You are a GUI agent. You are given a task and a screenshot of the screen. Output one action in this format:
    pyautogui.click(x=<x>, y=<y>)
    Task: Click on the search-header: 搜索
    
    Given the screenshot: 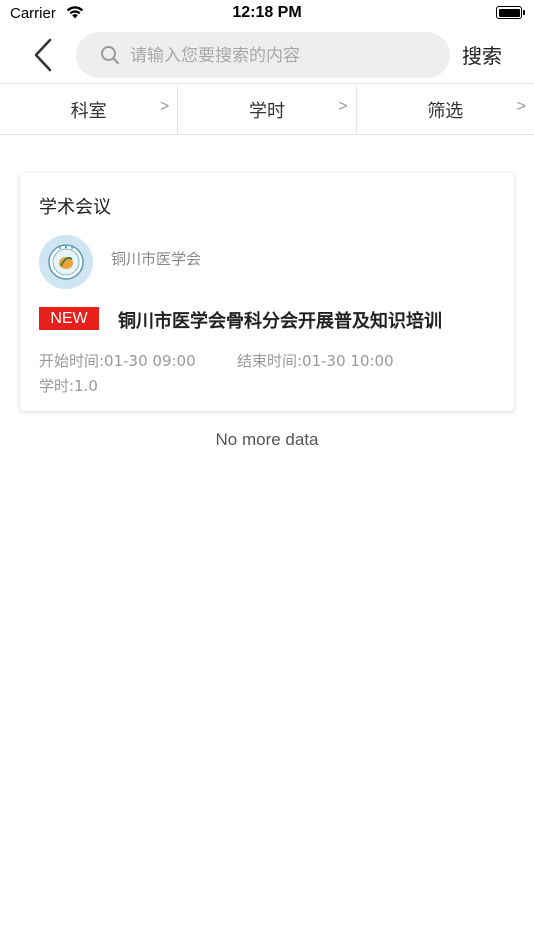 What is the action you would take?
    pyautogui.click(x=267, y=56)
    